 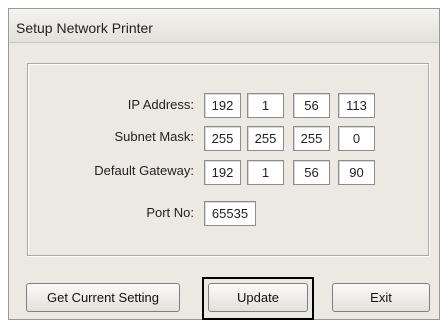 What do you see at coordinates (381, 297) in the screenshot?
I see `exit-button: Exit` at bounding box center [381, 297].